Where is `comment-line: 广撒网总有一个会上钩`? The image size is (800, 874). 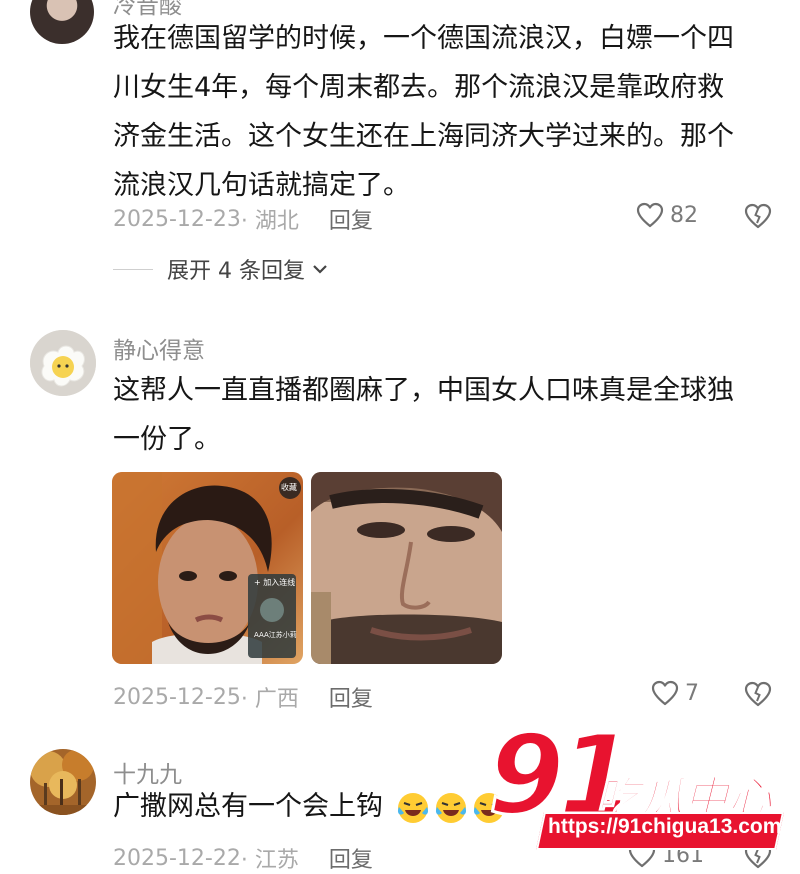
comment-line: 广撒网总有一个会上钩 is located at coordinates (248, 806).